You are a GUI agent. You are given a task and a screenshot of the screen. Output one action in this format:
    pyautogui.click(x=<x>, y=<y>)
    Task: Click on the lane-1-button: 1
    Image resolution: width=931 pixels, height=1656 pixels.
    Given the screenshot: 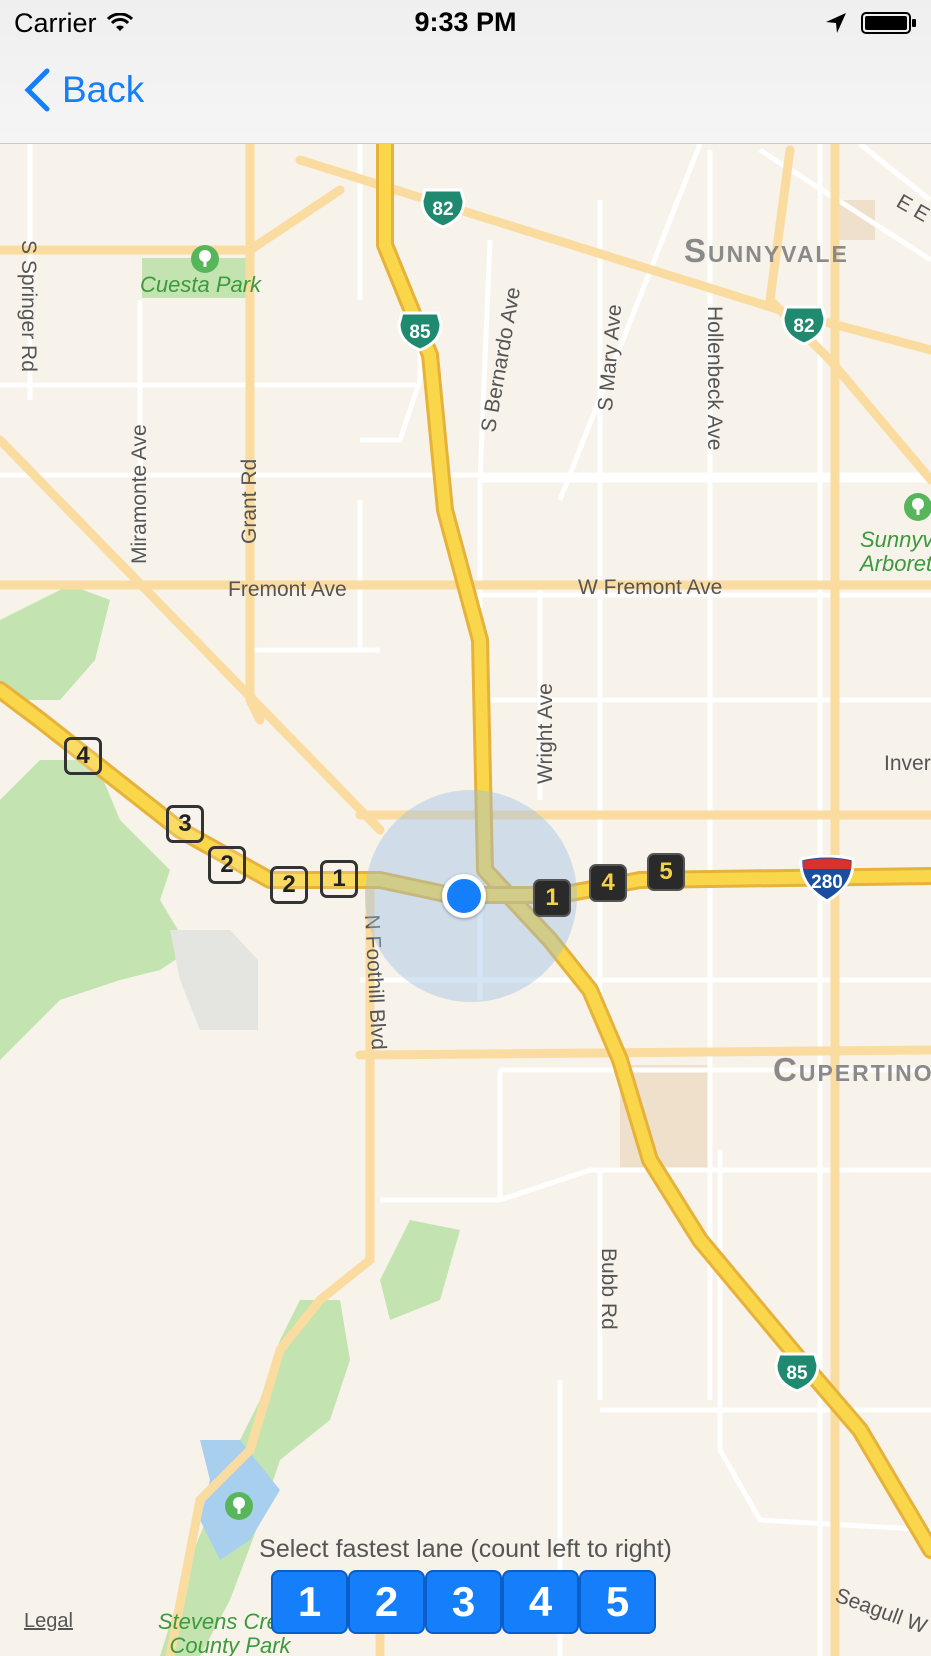 What is the action you would take?
    pyautogui.click(x=309, y=1602)
    